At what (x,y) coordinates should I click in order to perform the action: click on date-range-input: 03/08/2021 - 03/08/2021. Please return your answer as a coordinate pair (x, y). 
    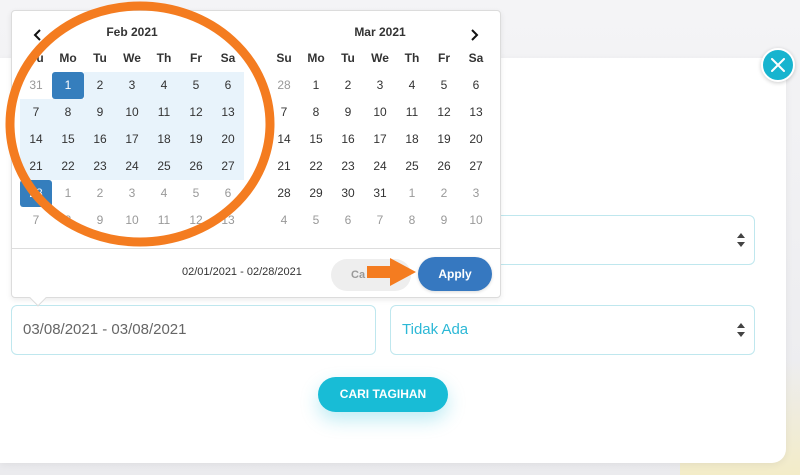
    Looking at the image, I should click on (193, 330).